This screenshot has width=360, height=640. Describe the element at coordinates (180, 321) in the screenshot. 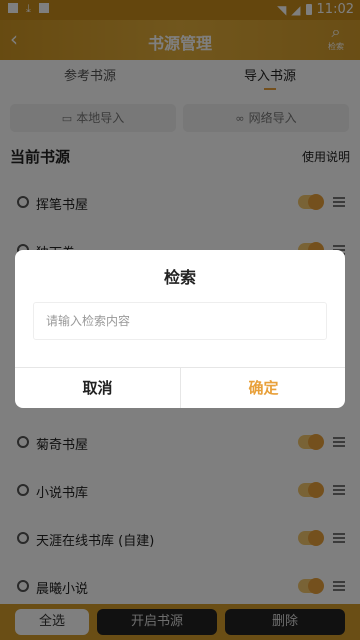

I see `search-input` at that location.